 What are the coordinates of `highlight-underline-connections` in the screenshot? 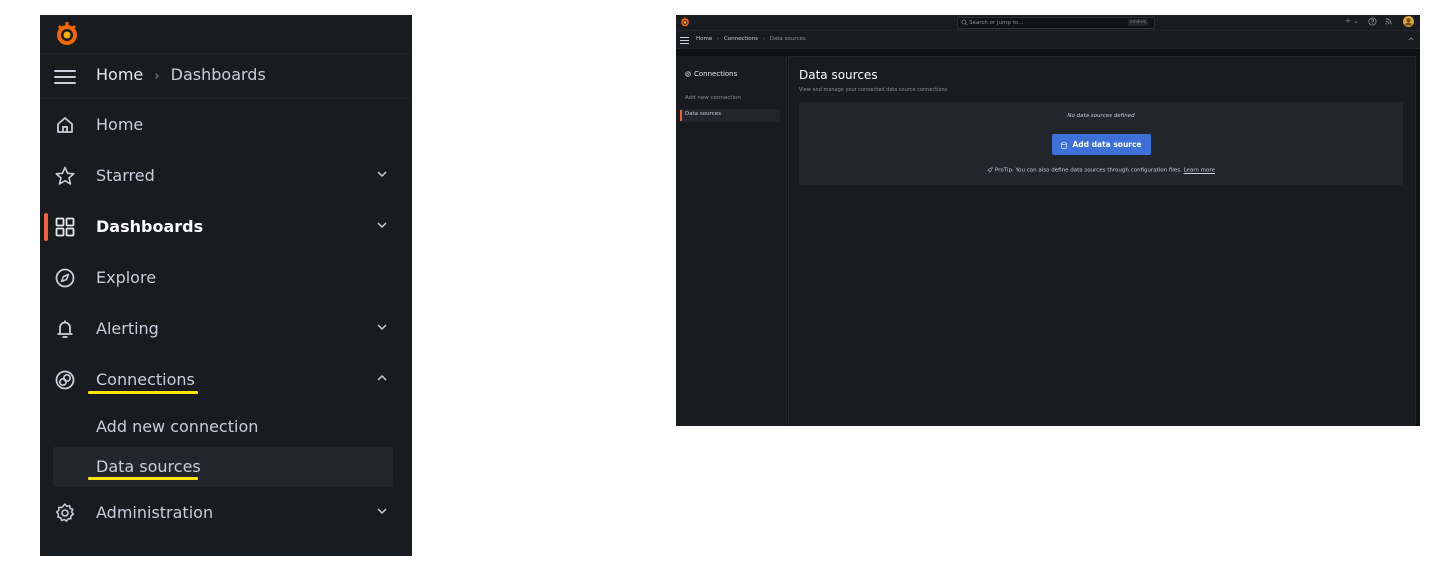 It's located at (143, 392).